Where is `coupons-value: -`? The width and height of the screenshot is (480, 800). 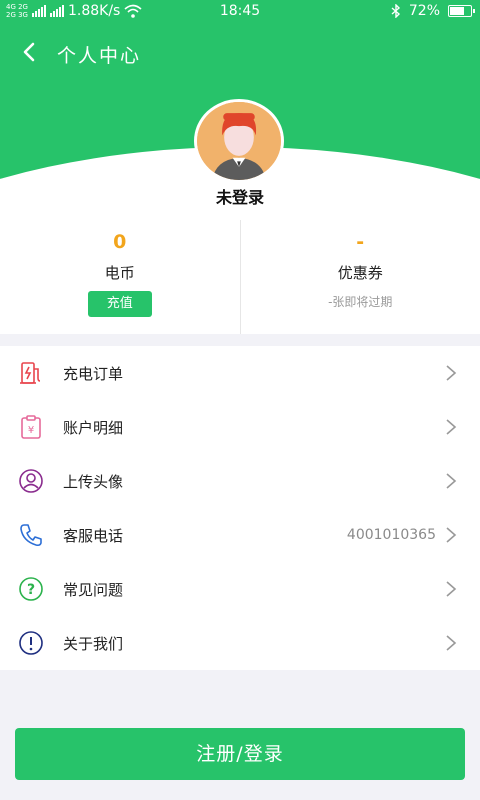 coupons-value: - is located at coordinates (360, 242).